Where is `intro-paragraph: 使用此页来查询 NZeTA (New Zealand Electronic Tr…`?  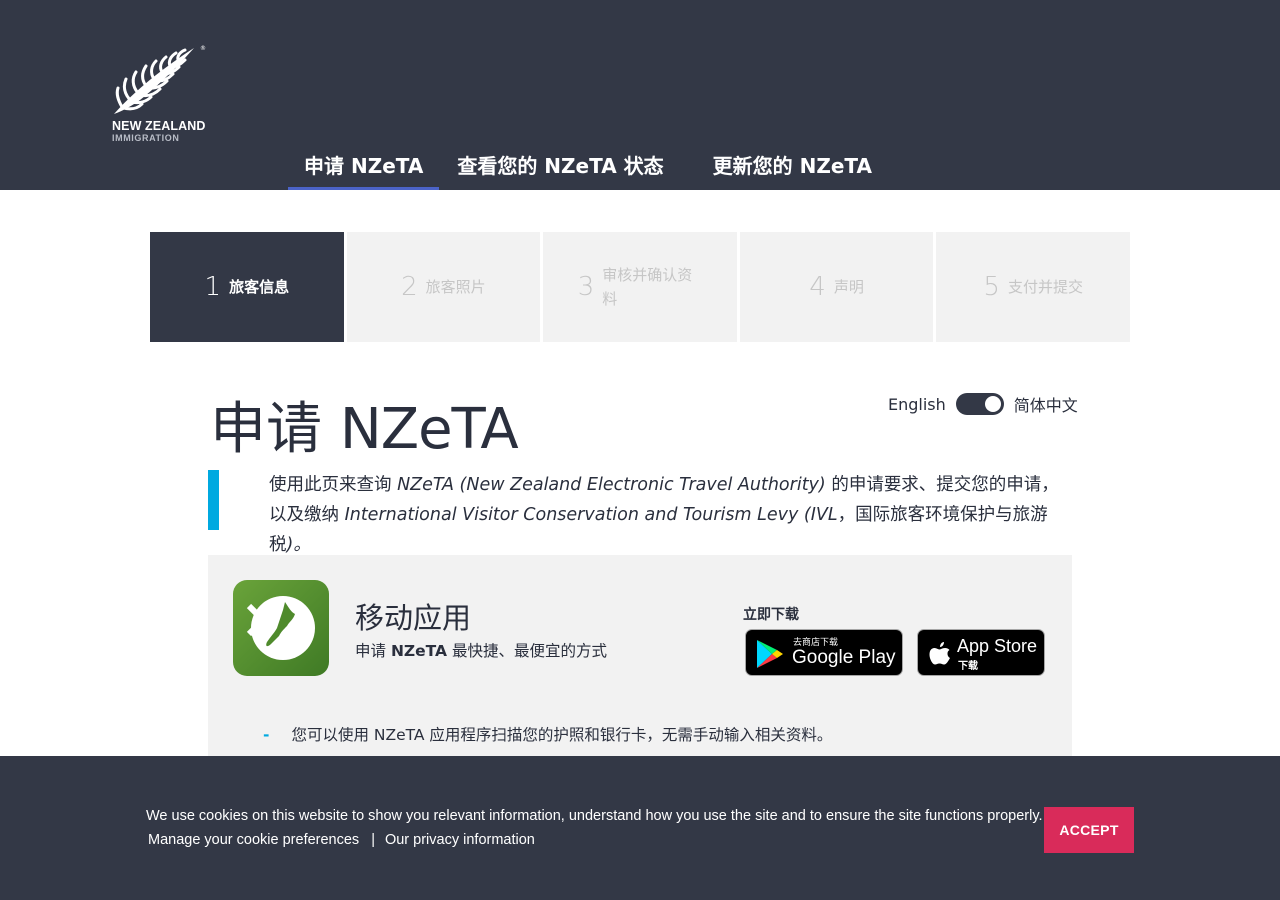
intro-paragraph: 使用此页来查询 NZeTA (New Zealand Electronic Tr… is located at coordinates (669, 515).